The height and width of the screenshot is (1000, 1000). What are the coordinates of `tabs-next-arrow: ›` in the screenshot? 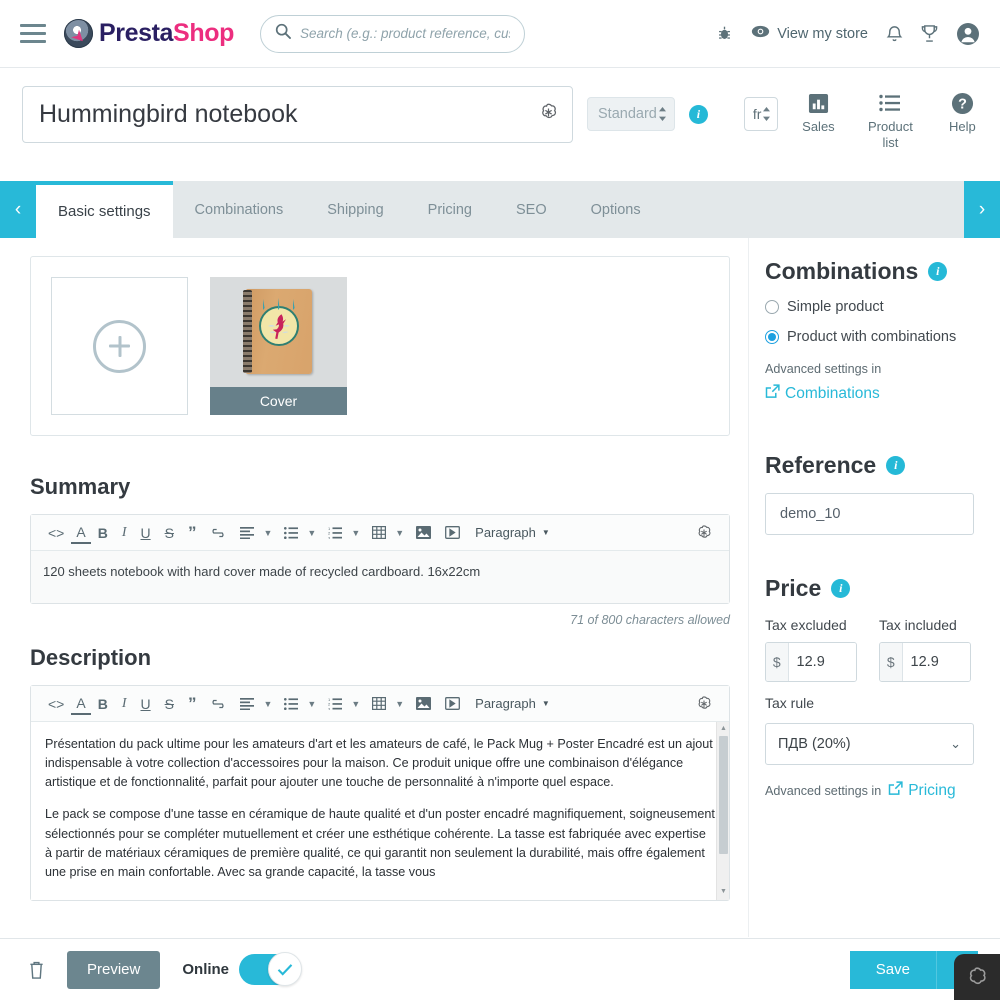 It's located at (982, 209).